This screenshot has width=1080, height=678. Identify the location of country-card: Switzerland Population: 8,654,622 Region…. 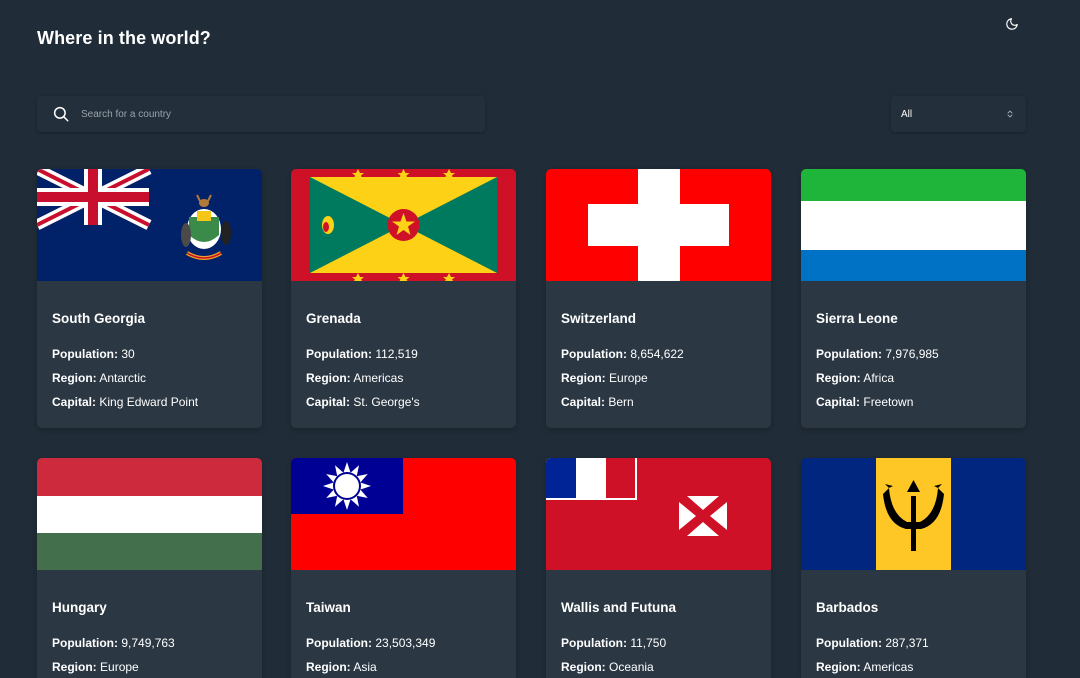
(658, 298).